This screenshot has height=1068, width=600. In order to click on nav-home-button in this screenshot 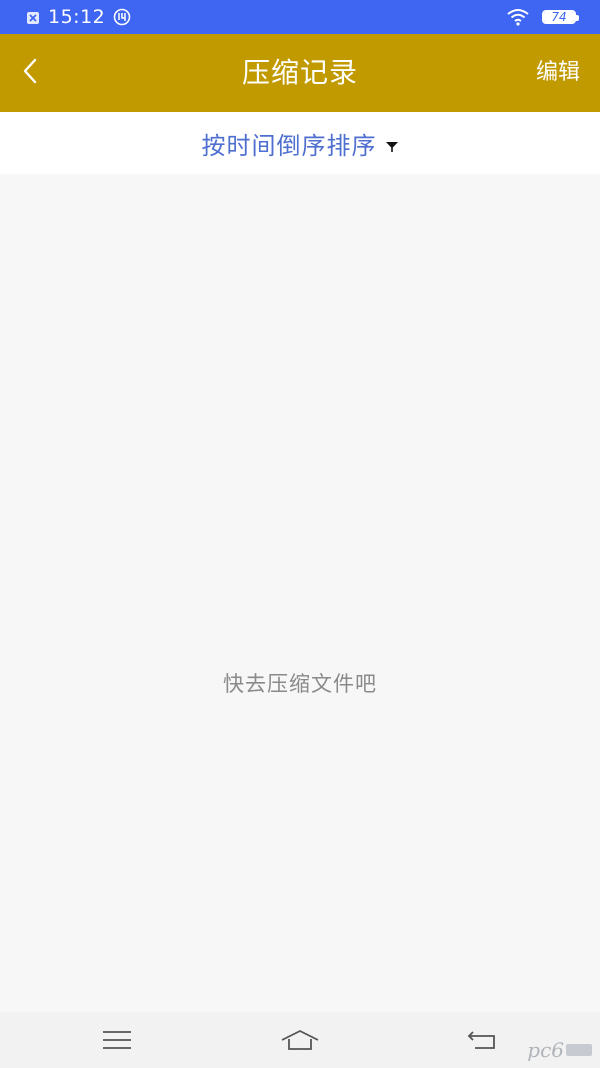, I will do `click(300, 1040)`.